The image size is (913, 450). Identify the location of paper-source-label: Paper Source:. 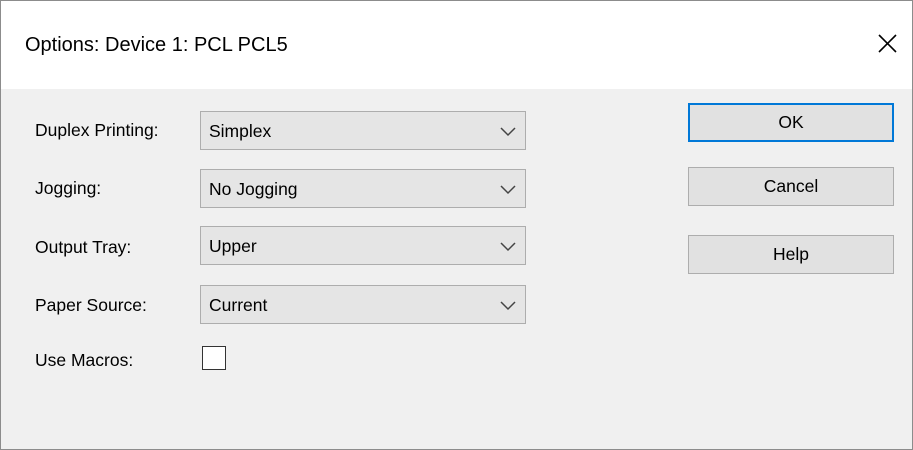
(91, 305).